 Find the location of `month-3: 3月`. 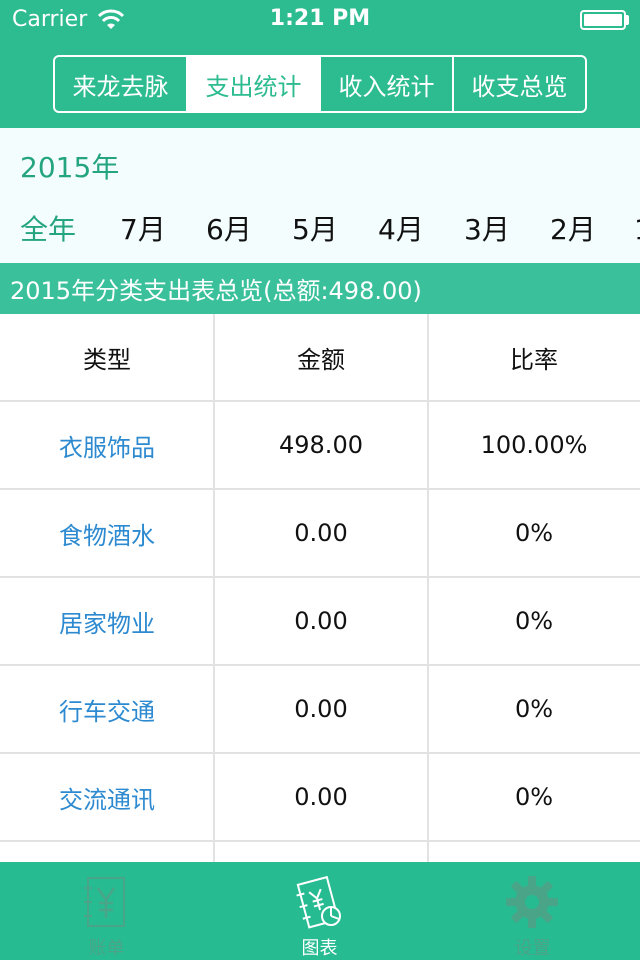

month-3: 3月 is located at coordinates (487, 228).